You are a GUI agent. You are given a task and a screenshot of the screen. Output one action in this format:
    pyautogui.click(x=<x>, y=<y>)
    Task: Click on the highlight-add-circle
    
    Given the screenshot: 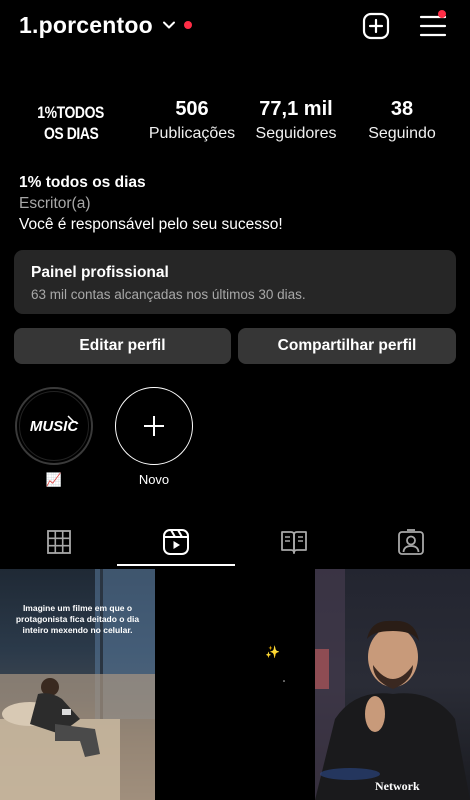 What is the action you would take?
    pyautogui.click(x=154, y=426)
    